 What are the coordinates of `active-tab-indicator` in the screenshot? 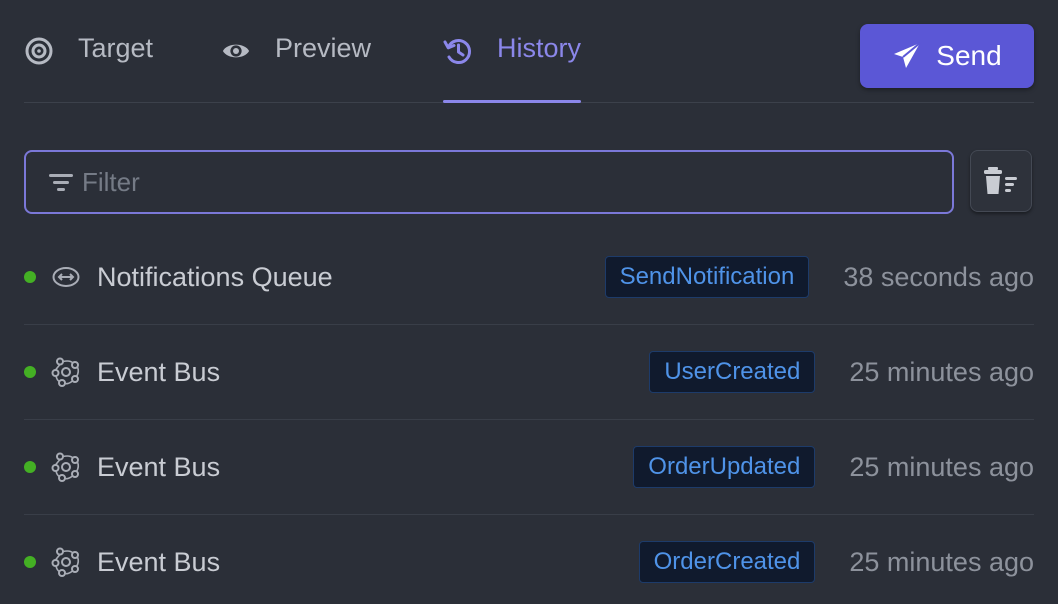 It's located at (512, 101).